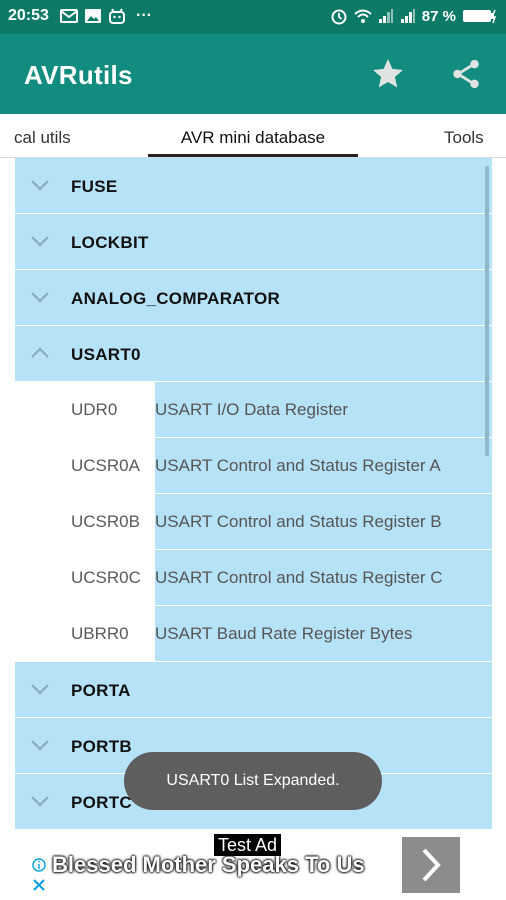 The image size is (506, 900). What do you see at coordinates (253, 74) in the screenshot?
I see `app-bar: AVRutils` at bounding box center [253, 74].